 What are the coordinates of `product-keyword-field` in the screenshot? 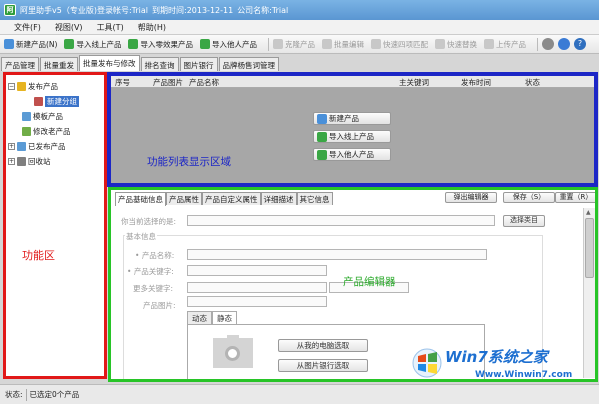 It's located at (257, 270).